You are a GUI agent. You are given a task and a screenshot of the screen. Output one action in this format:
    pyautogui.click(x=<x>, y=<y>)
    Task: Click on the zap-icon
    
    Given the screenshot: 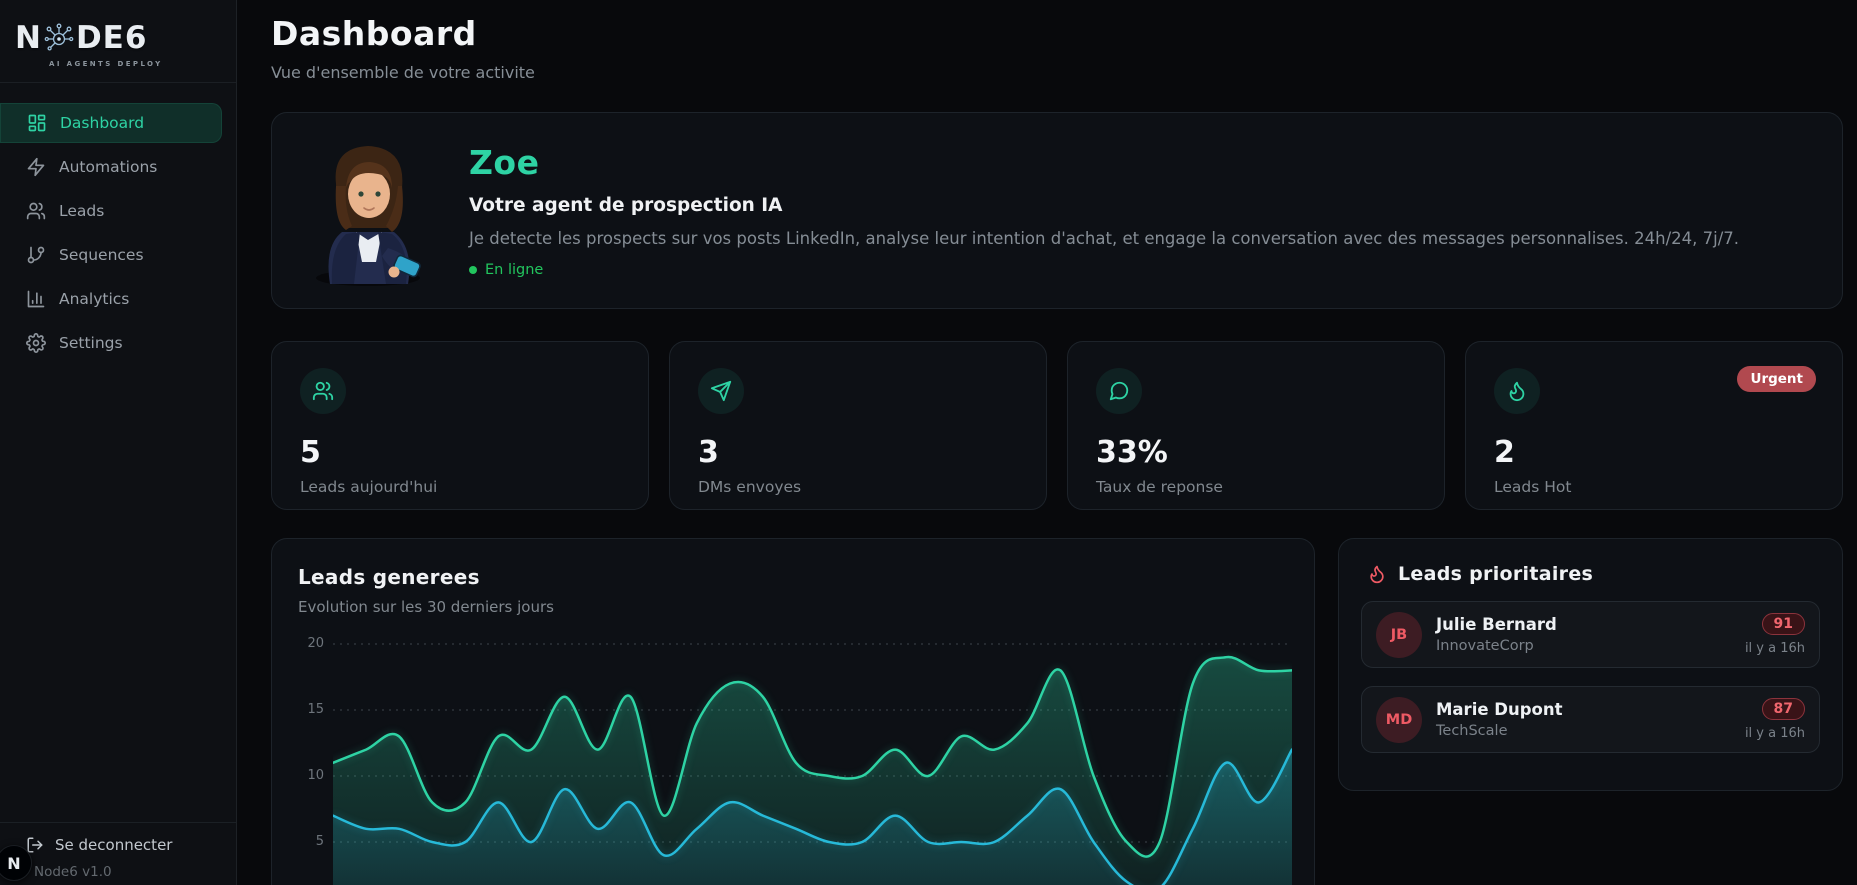 What is the action you would take?
    pyautogui.click(x=36, y=167)
    